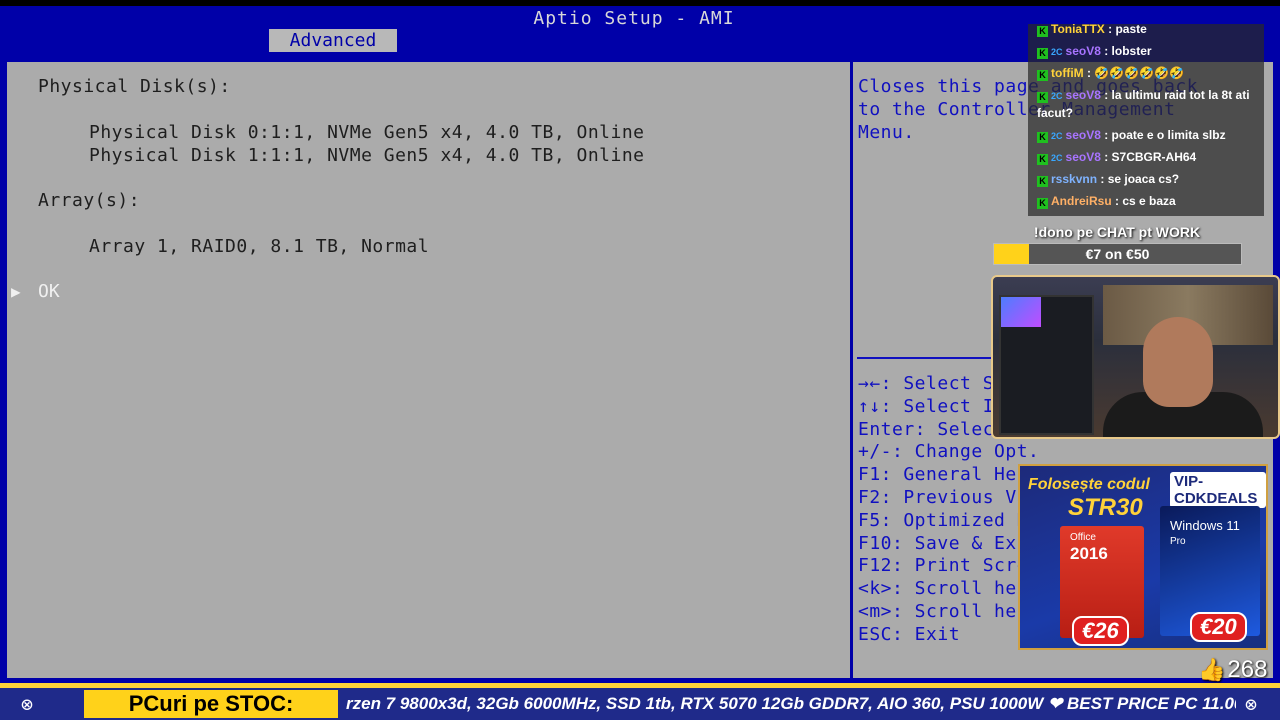 The height and width of the screenshot is (720, 1280). What do you see at coordinates (924, 358) in the screenshot?
I see `help-separator` at bounding box center [924, 358].